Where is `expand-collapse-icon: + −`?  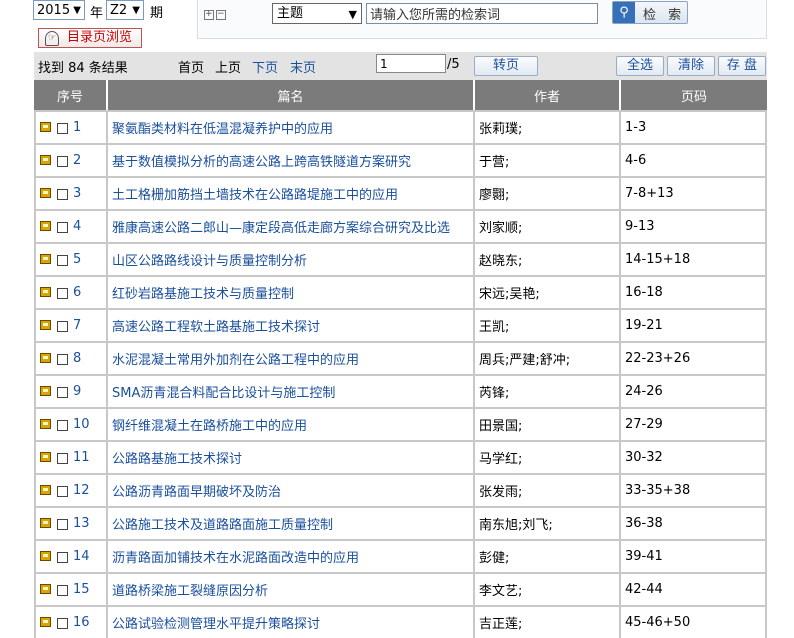 expand-collapse-icon: + − is located at coordinates (216, 14).